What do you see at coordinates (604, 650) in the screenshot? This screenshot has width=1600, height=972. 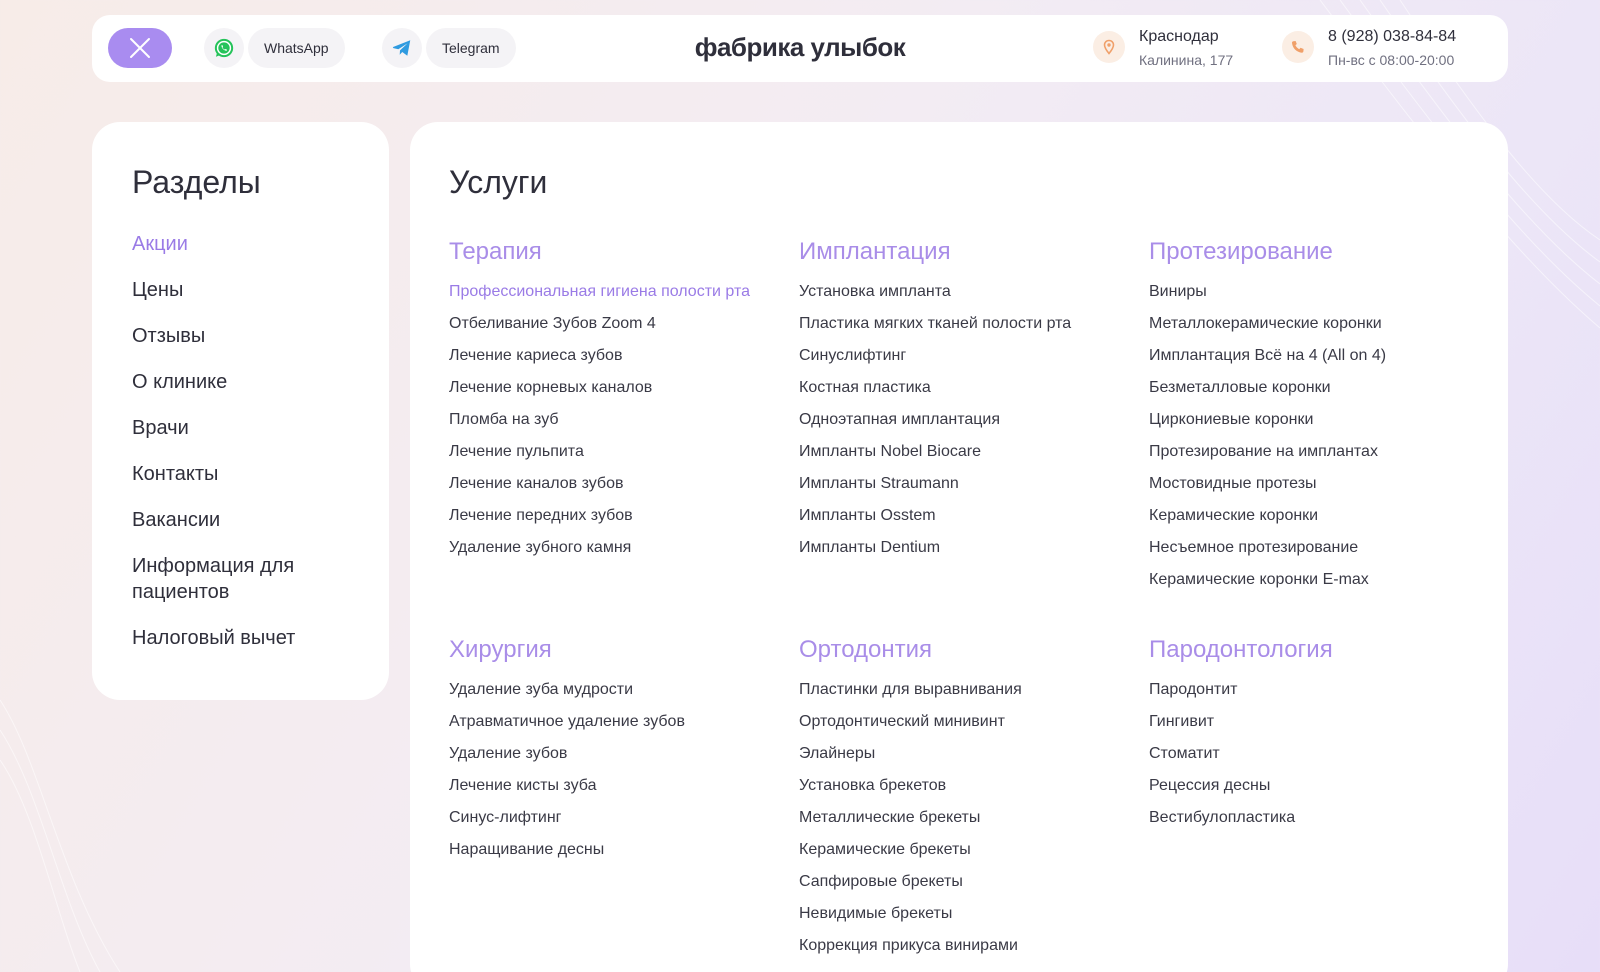 I see `category-title: Хирургия` at bounding box center [604, 650].